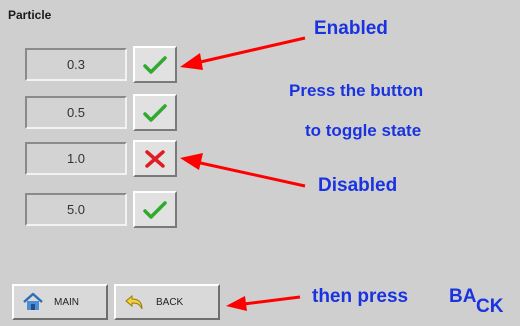  I want to click on annotation-disabled: Disabled, so click(358, 185).